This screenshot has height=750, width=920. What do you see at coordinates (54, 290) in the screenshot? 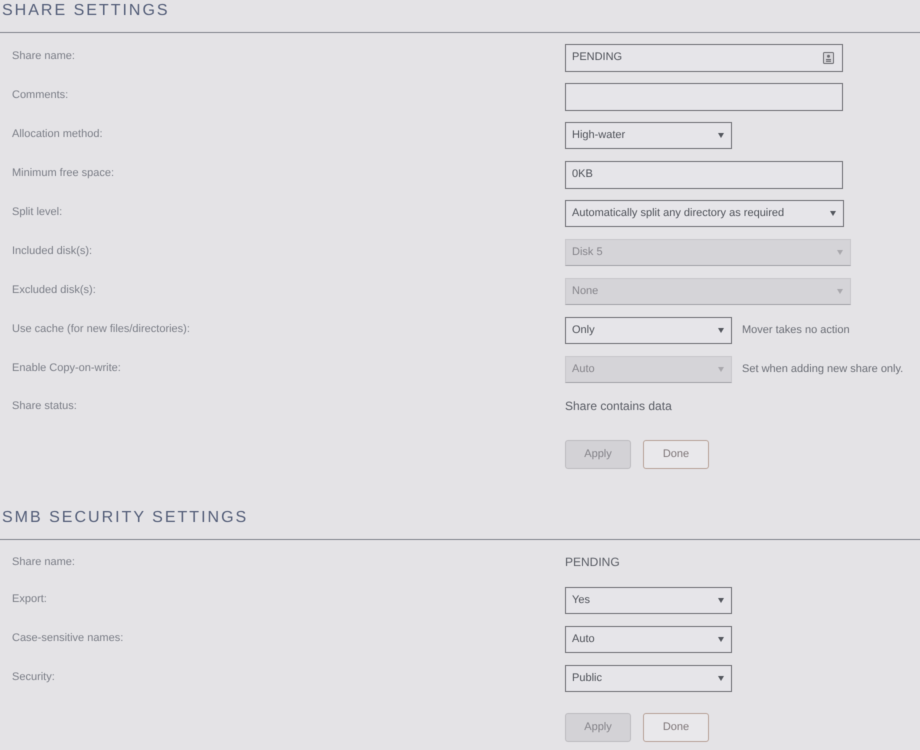
I see `field-label: Excluded disk(s):` at bounding box center [54, 290].